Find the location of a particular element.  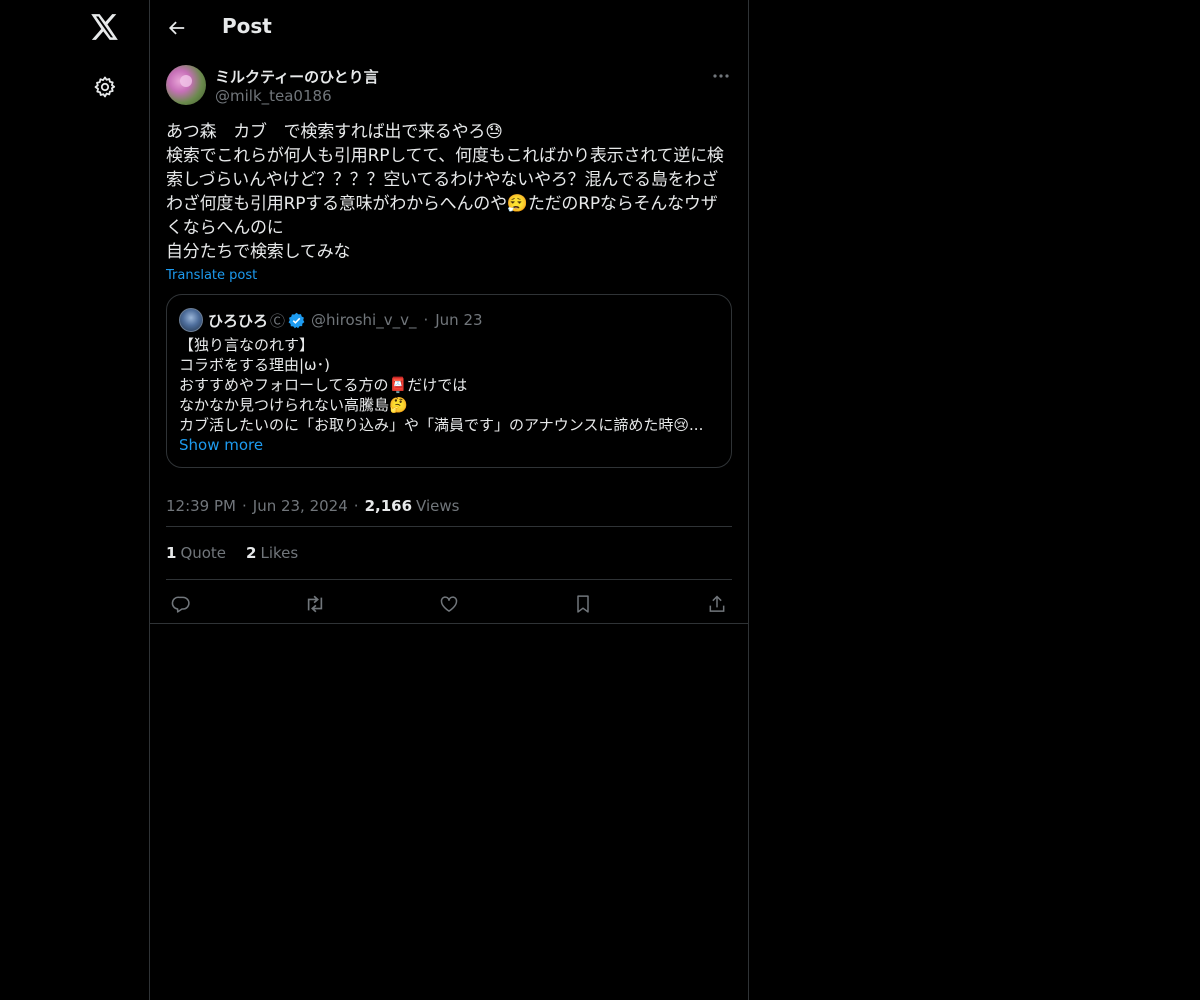

gear-icon is located at coordinates (105, 87).